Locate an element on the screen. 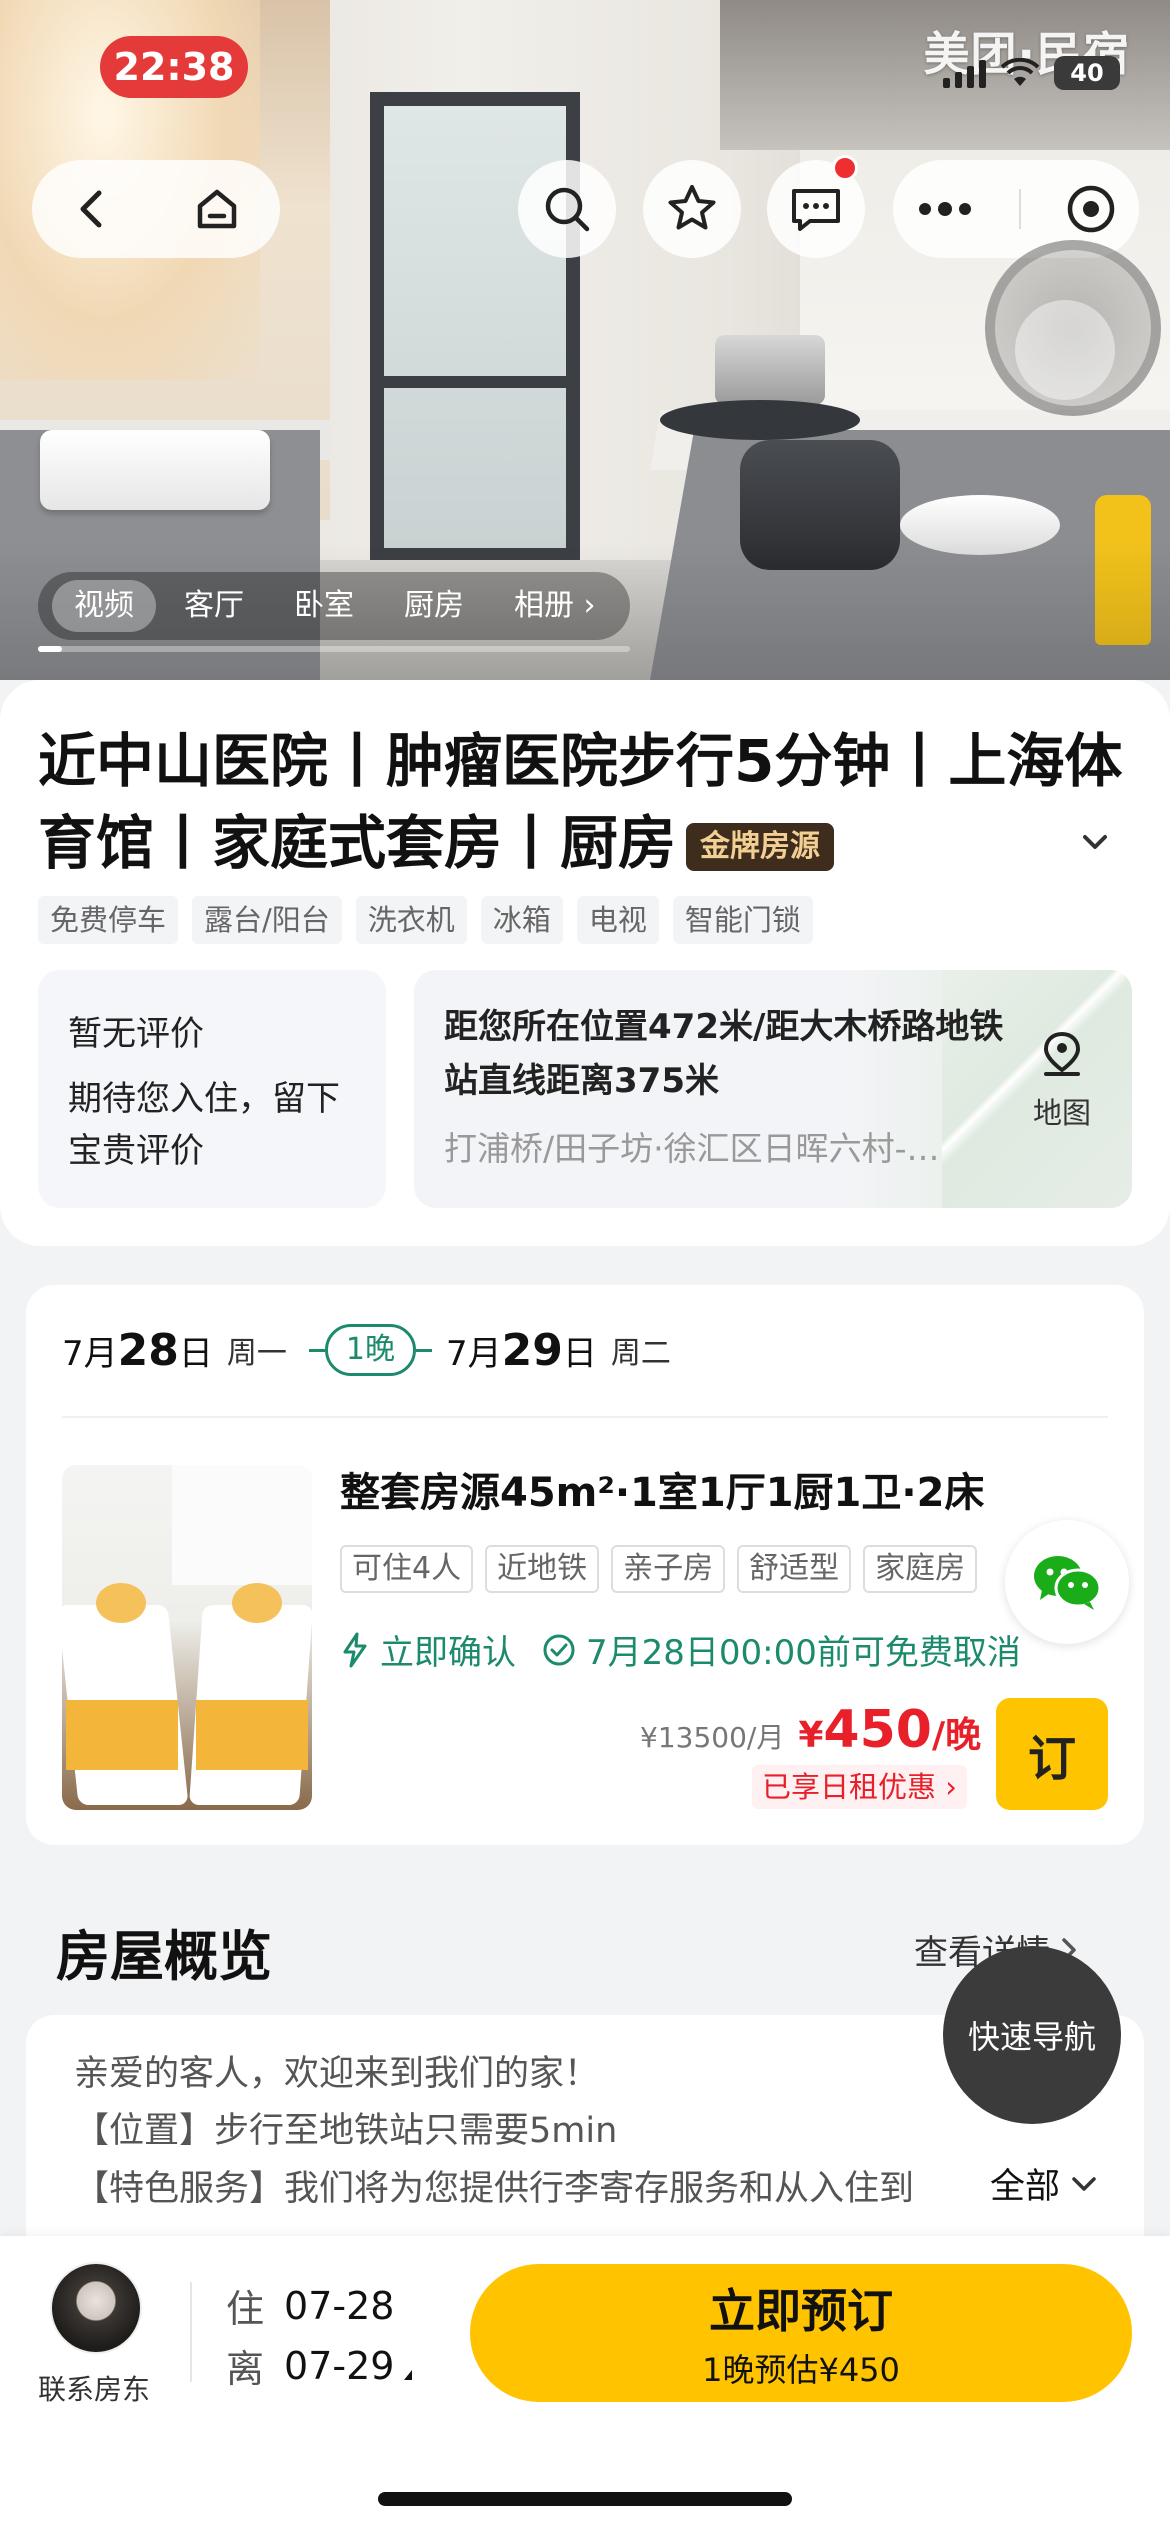 The image size is (1170, 2532). room-tag: 舒适型 is located at coordinates (794, 1569).